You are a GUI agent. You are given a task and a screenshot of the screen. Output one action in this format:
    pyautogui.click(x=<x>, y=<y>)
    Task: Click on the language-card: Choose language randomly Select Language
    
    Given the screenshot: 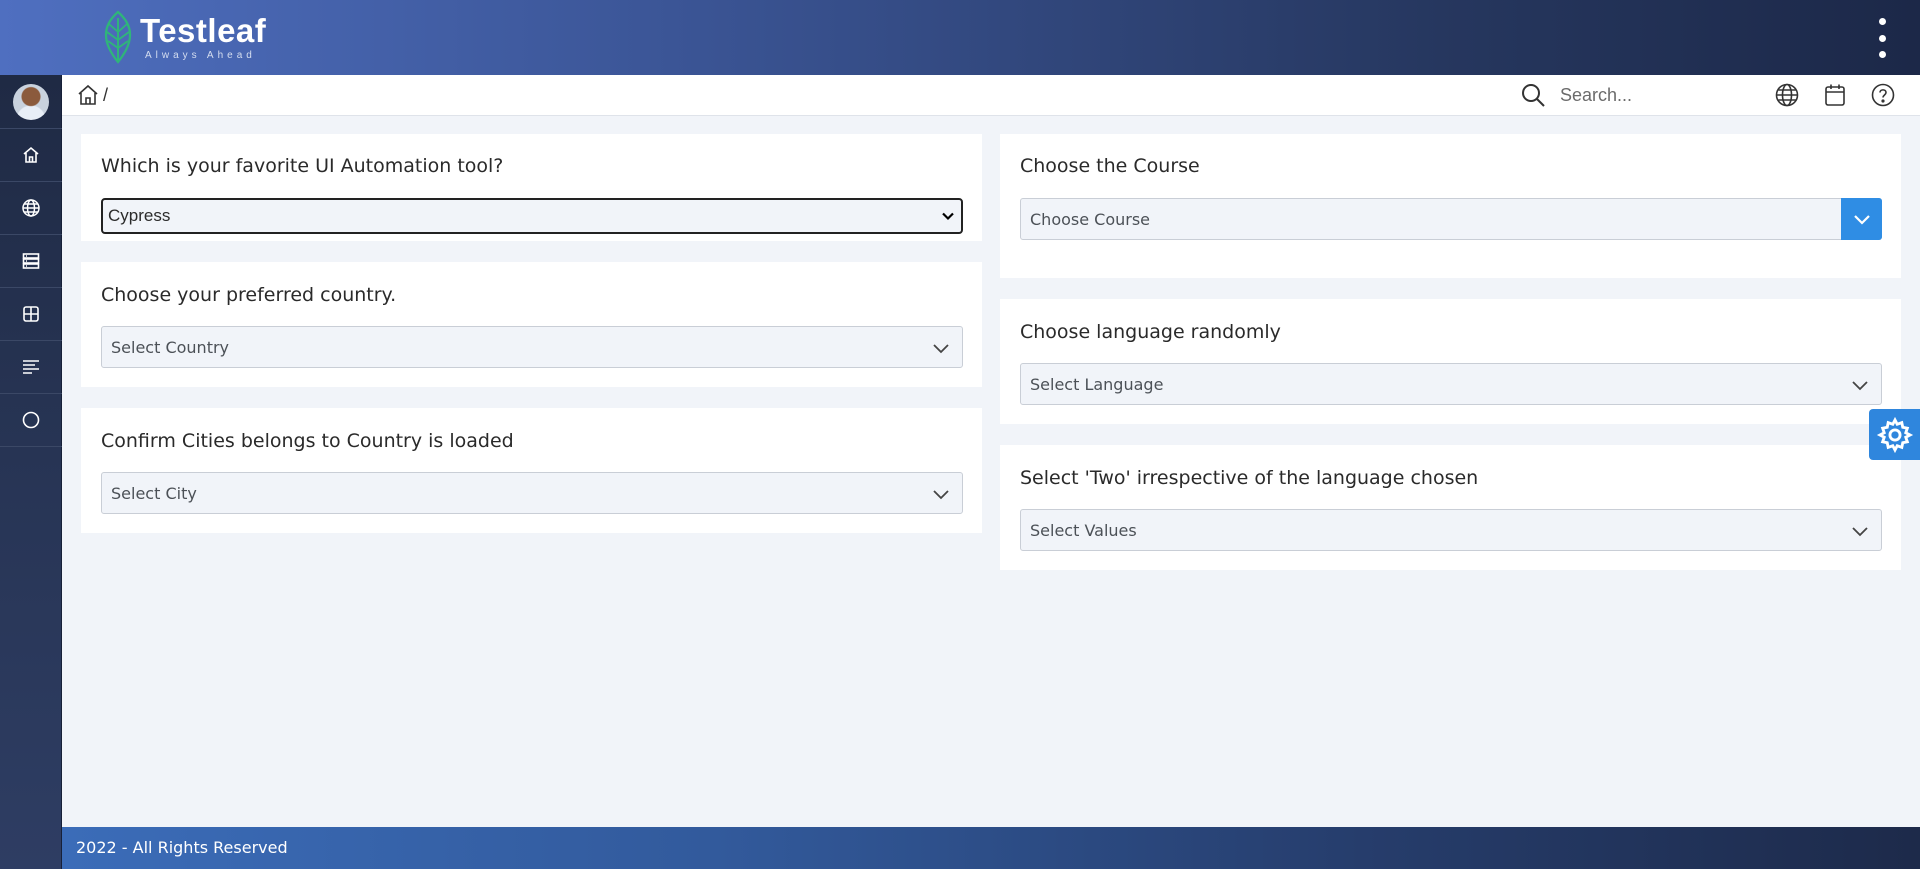 What is the action you would take?
    pyautogui.click(x=1450, y=361)
    